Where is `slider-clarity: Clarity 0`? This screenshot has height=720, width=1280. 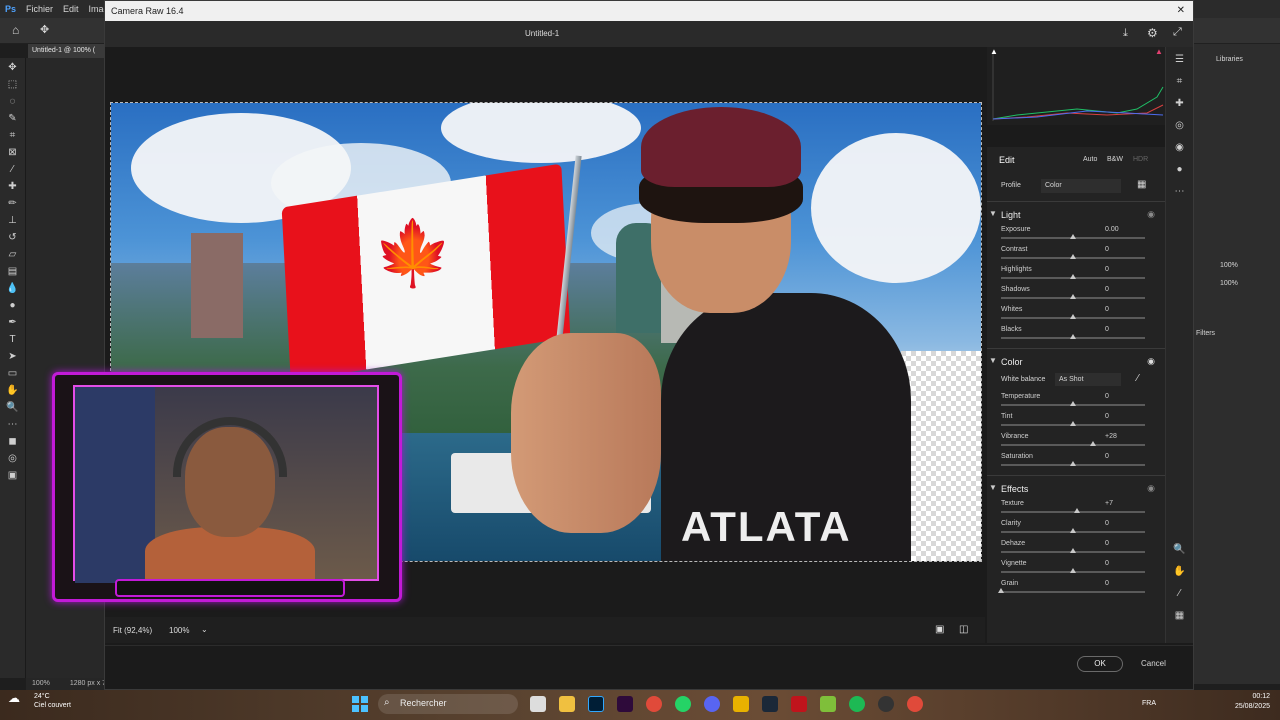 slider-clarity: Clarity 0 is located at coordinates (1076, 528).